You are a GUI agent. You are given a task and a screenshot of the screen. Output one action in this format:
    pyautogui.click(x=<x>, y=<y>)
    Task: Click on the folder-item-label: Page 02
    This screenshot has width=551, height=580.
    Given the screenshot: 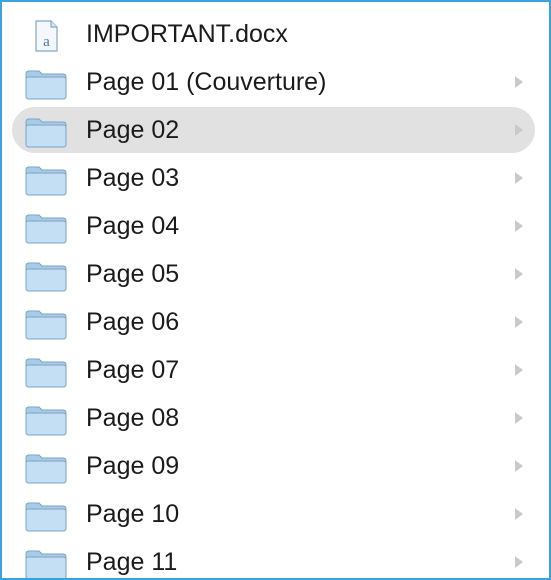 What is the action you would take?
    pyautogui.click(x=133, y=130)
    